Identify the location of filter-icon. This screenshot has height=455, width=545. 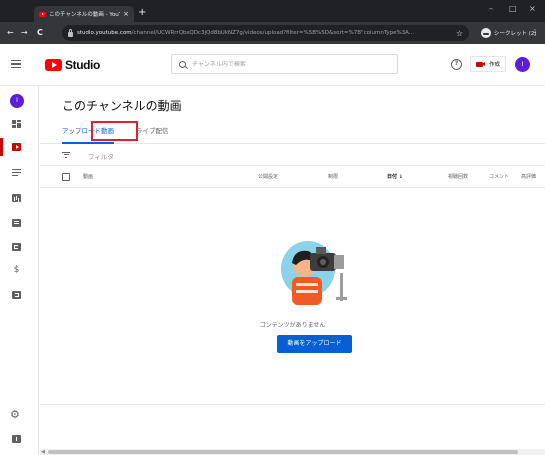
(66, 155).